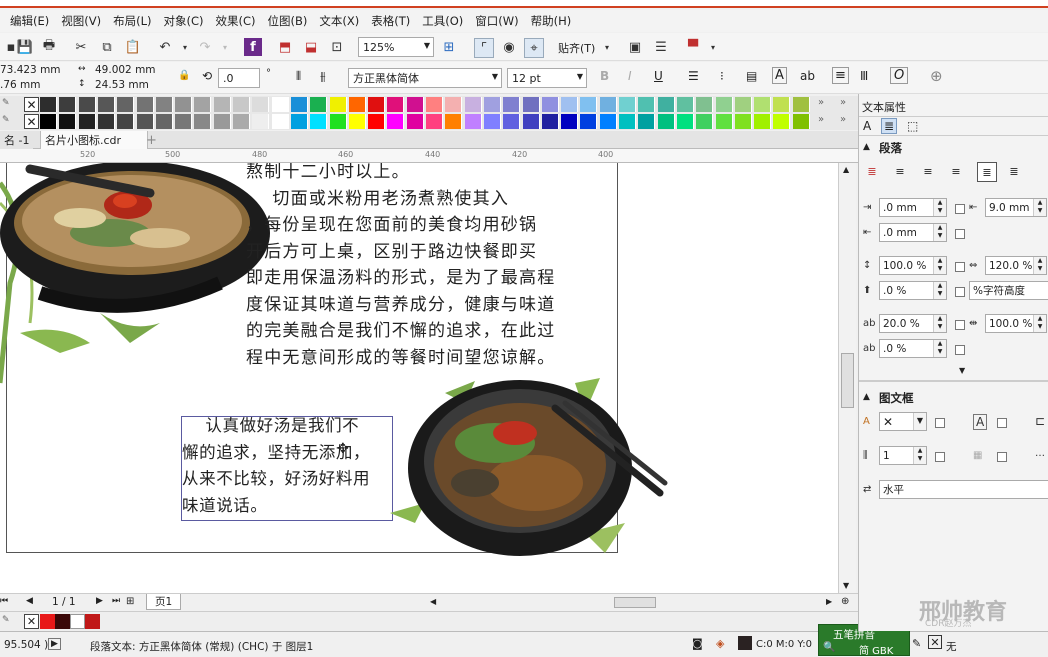  What do you see at coordinates (396, 47) in the screenshot?
I see `zoom-level-select: 125% ▼` at bounding box center [396, 47].